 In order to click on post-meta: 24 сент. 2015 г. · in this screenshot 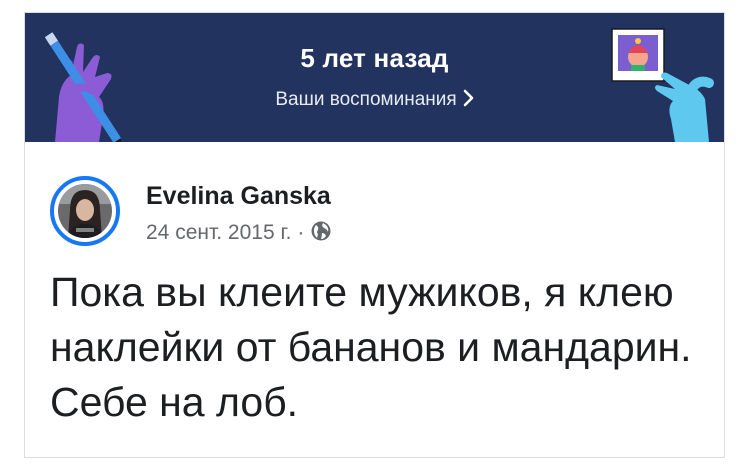, I will do `click(239, 234)`.